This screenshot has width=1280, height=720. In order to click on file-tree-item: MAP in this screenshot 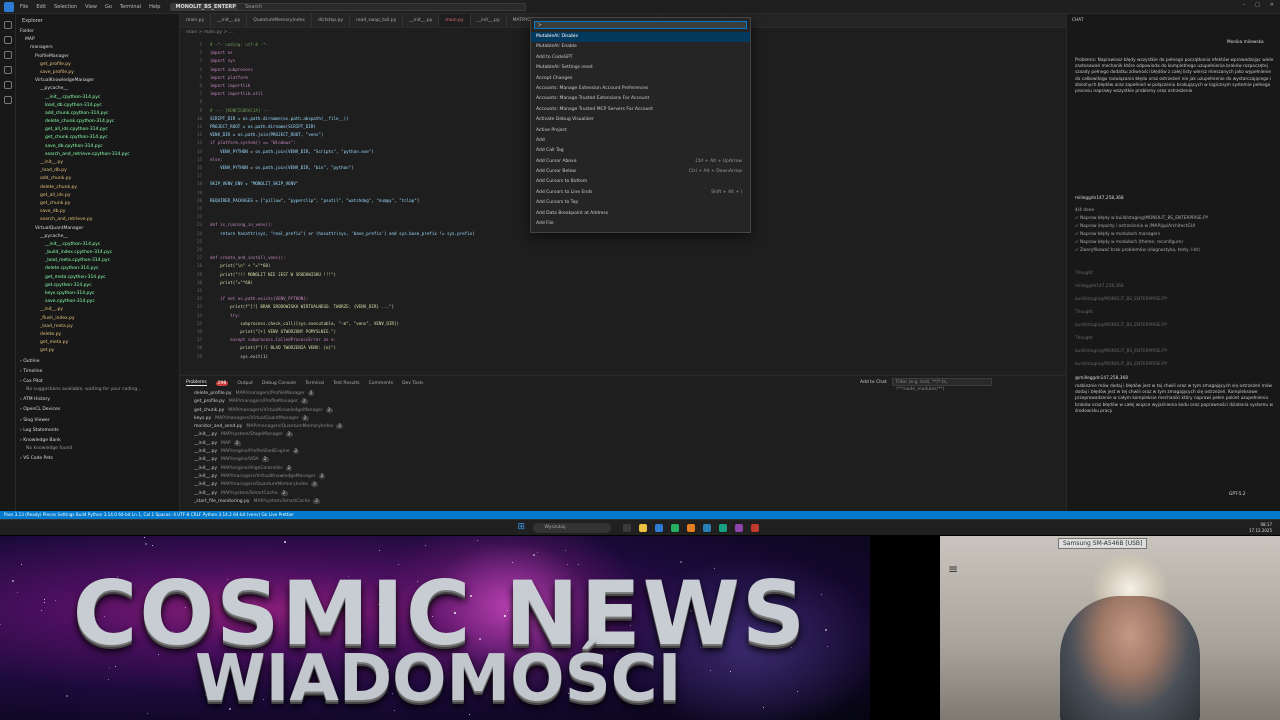, I will do `click(97, 40)`.